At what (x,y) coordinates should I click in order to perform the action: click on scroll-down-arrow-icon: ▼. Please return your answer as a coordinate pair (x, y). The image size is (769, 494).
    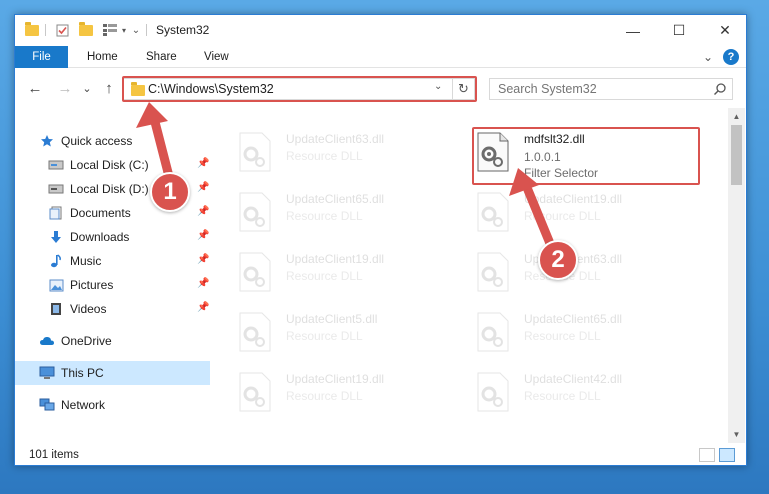
    Looking at the image, I should click on (736, 434).